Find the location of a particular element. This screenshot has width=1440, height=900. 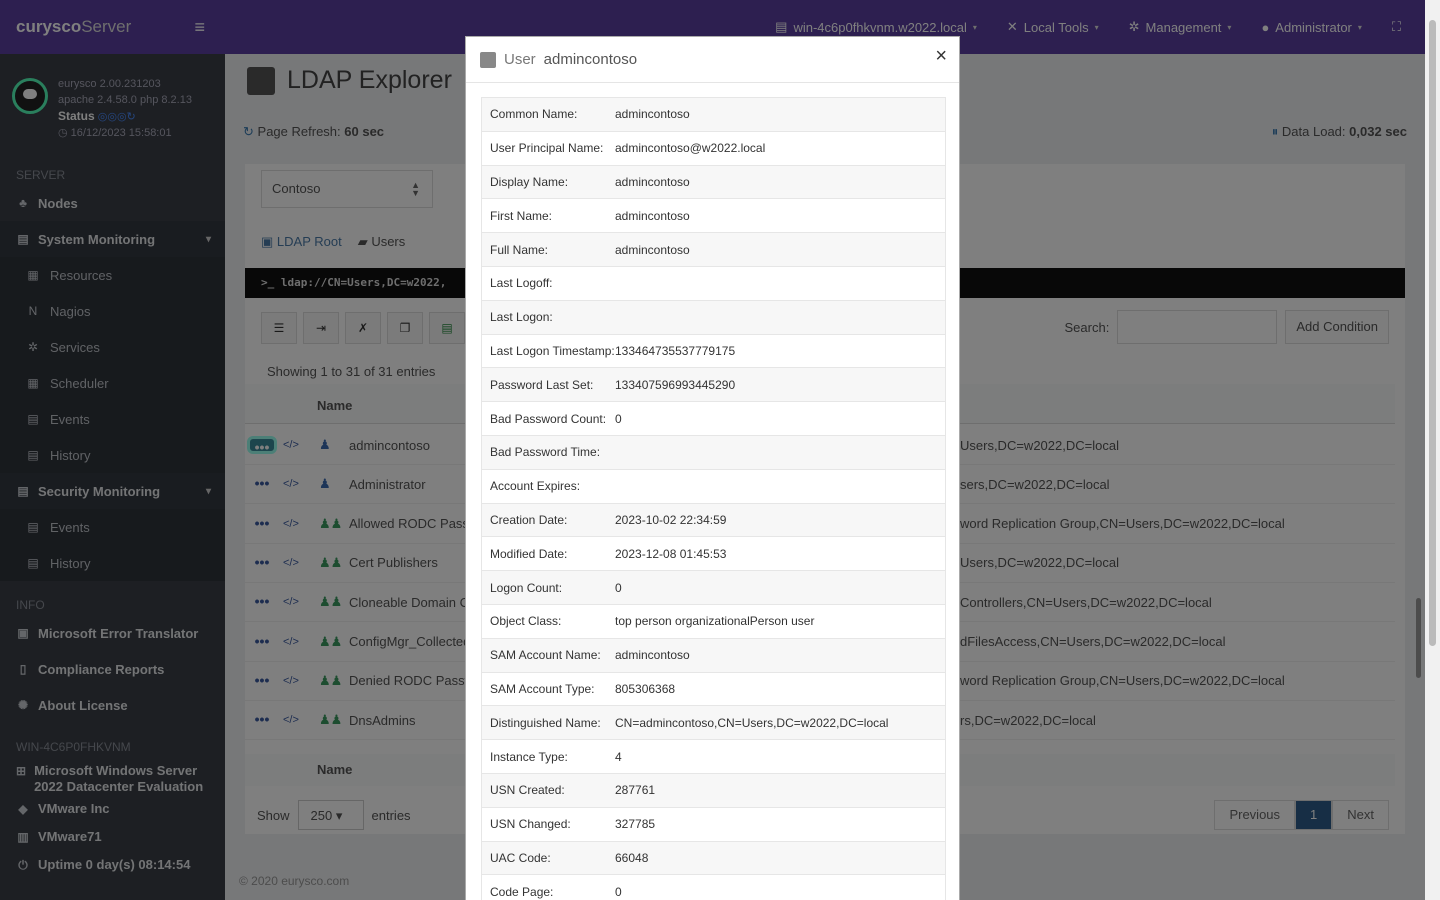

user-card-icon is located at coordinates (488, 59).